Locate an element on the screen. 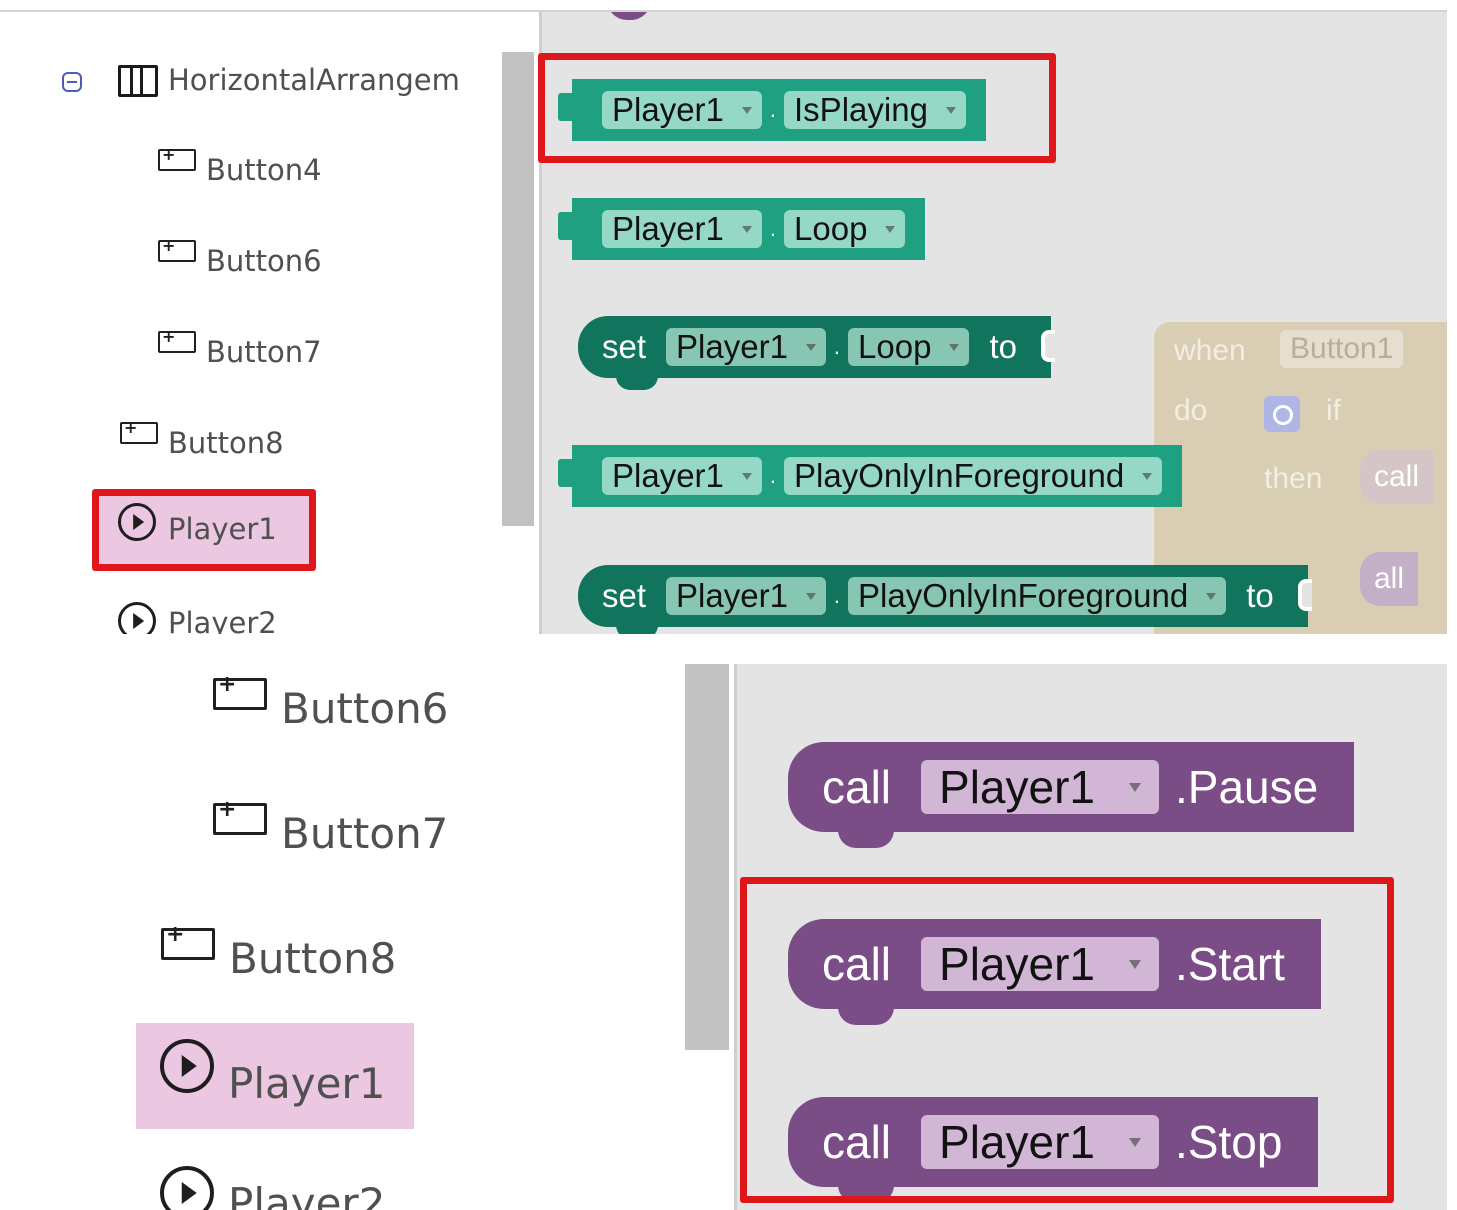  tree-item-button4: Button4 is located at coordinates (240, 169).